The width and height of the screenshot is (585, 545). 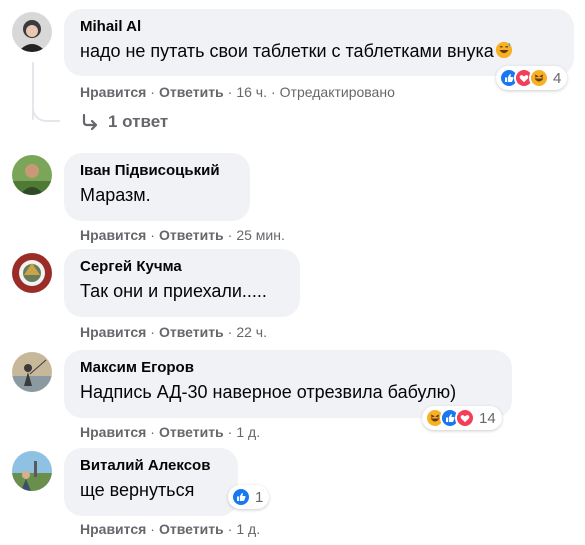 I want to click on comment-text: ще вернуться, so click(x=137, y=490).